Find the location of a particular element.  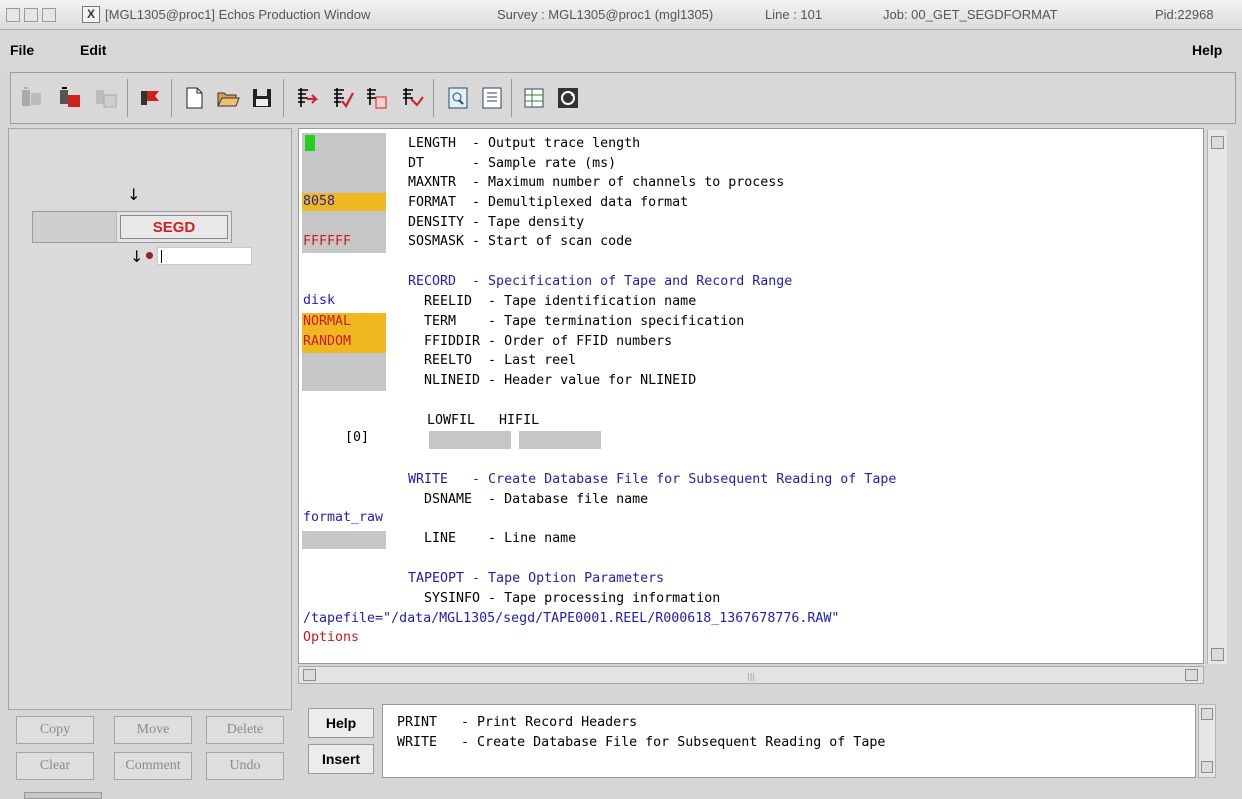

menu-edit: Edit is located at coordinates (93, 50).